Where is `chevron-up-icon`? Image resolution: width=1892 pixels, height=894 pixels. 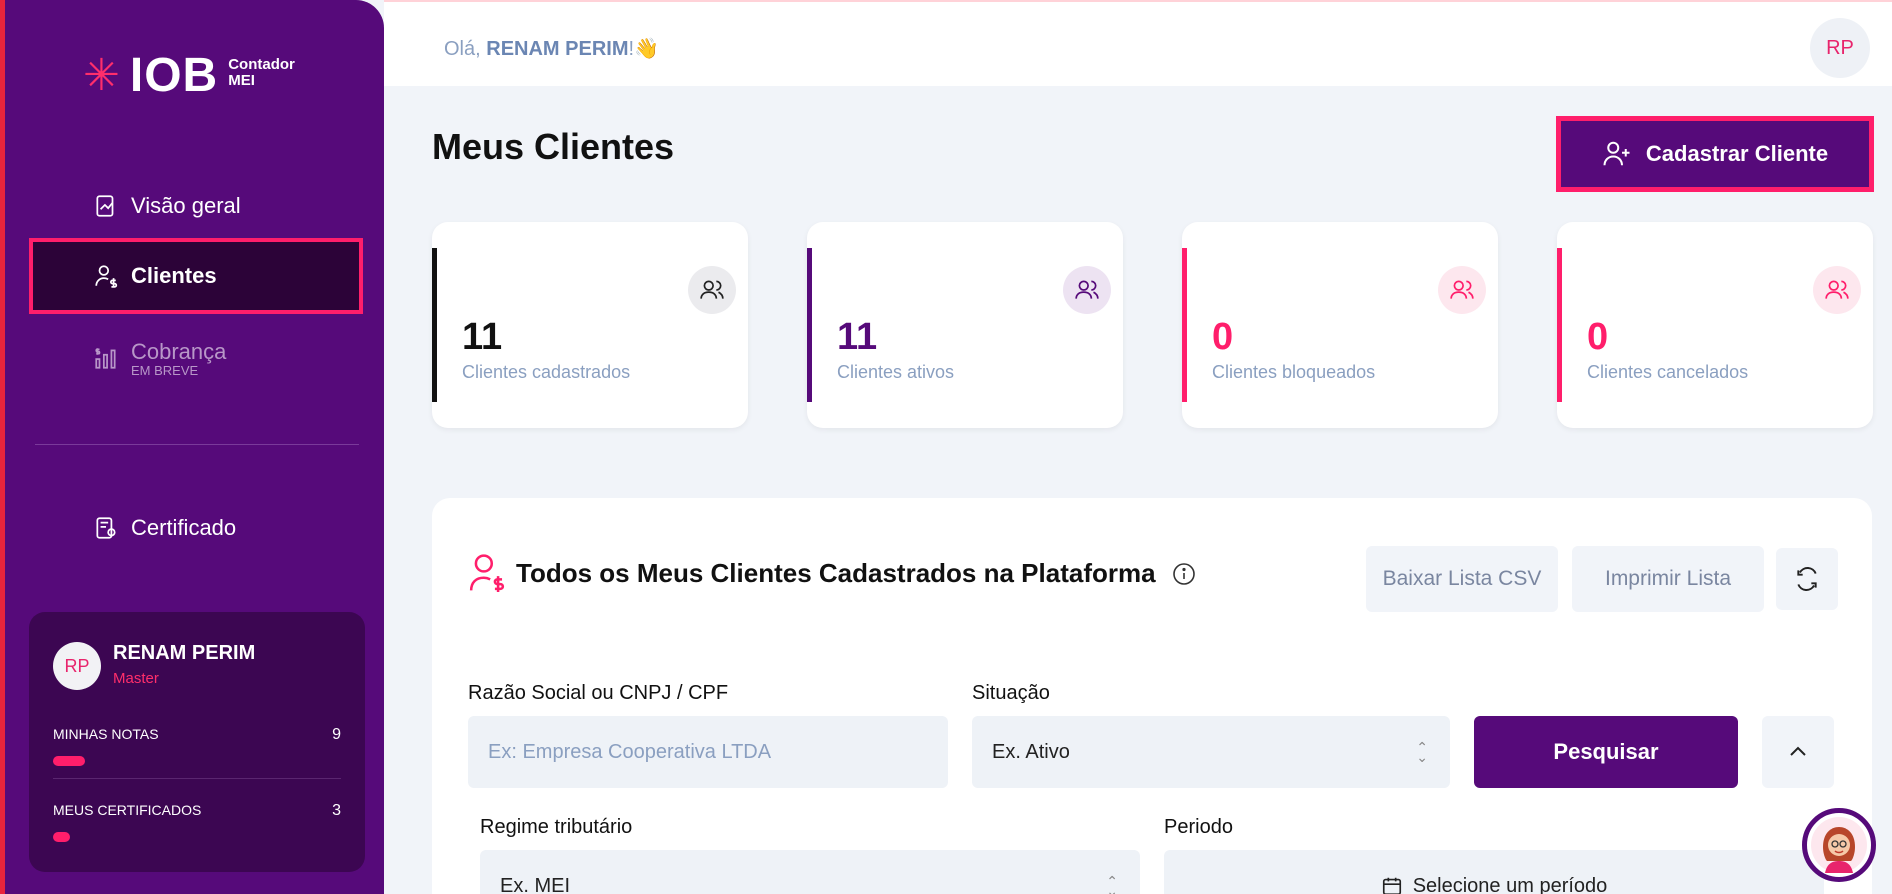 chevron-up-icon is located at coordinates (1798, 751).